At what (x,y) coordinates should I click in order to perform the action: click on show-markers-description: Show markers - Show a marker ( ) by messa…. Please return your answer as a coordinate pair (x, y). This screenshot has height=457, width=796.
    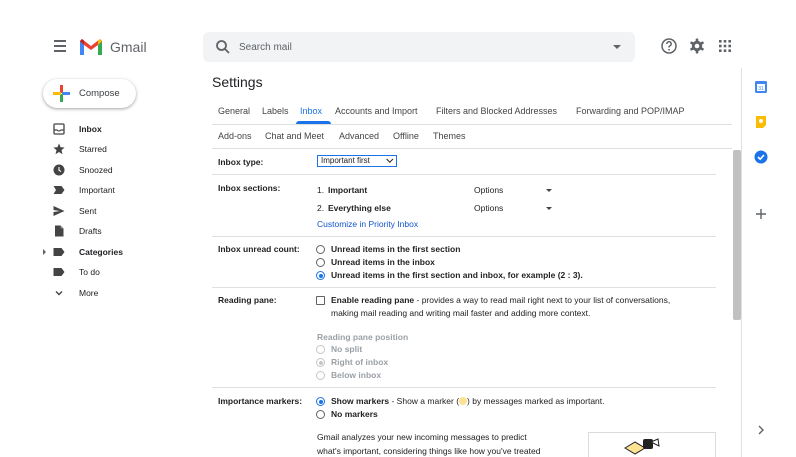
    Looking at the image, I should click on (468, 401).